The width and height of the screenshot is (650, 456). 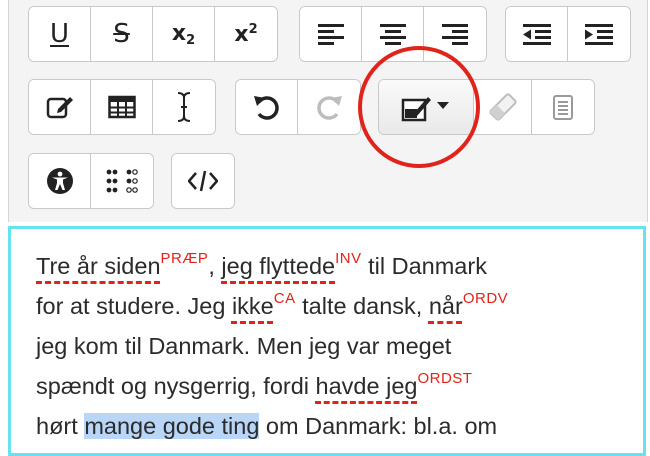 I want to click on indent-icon, so click(x=599, y=34).